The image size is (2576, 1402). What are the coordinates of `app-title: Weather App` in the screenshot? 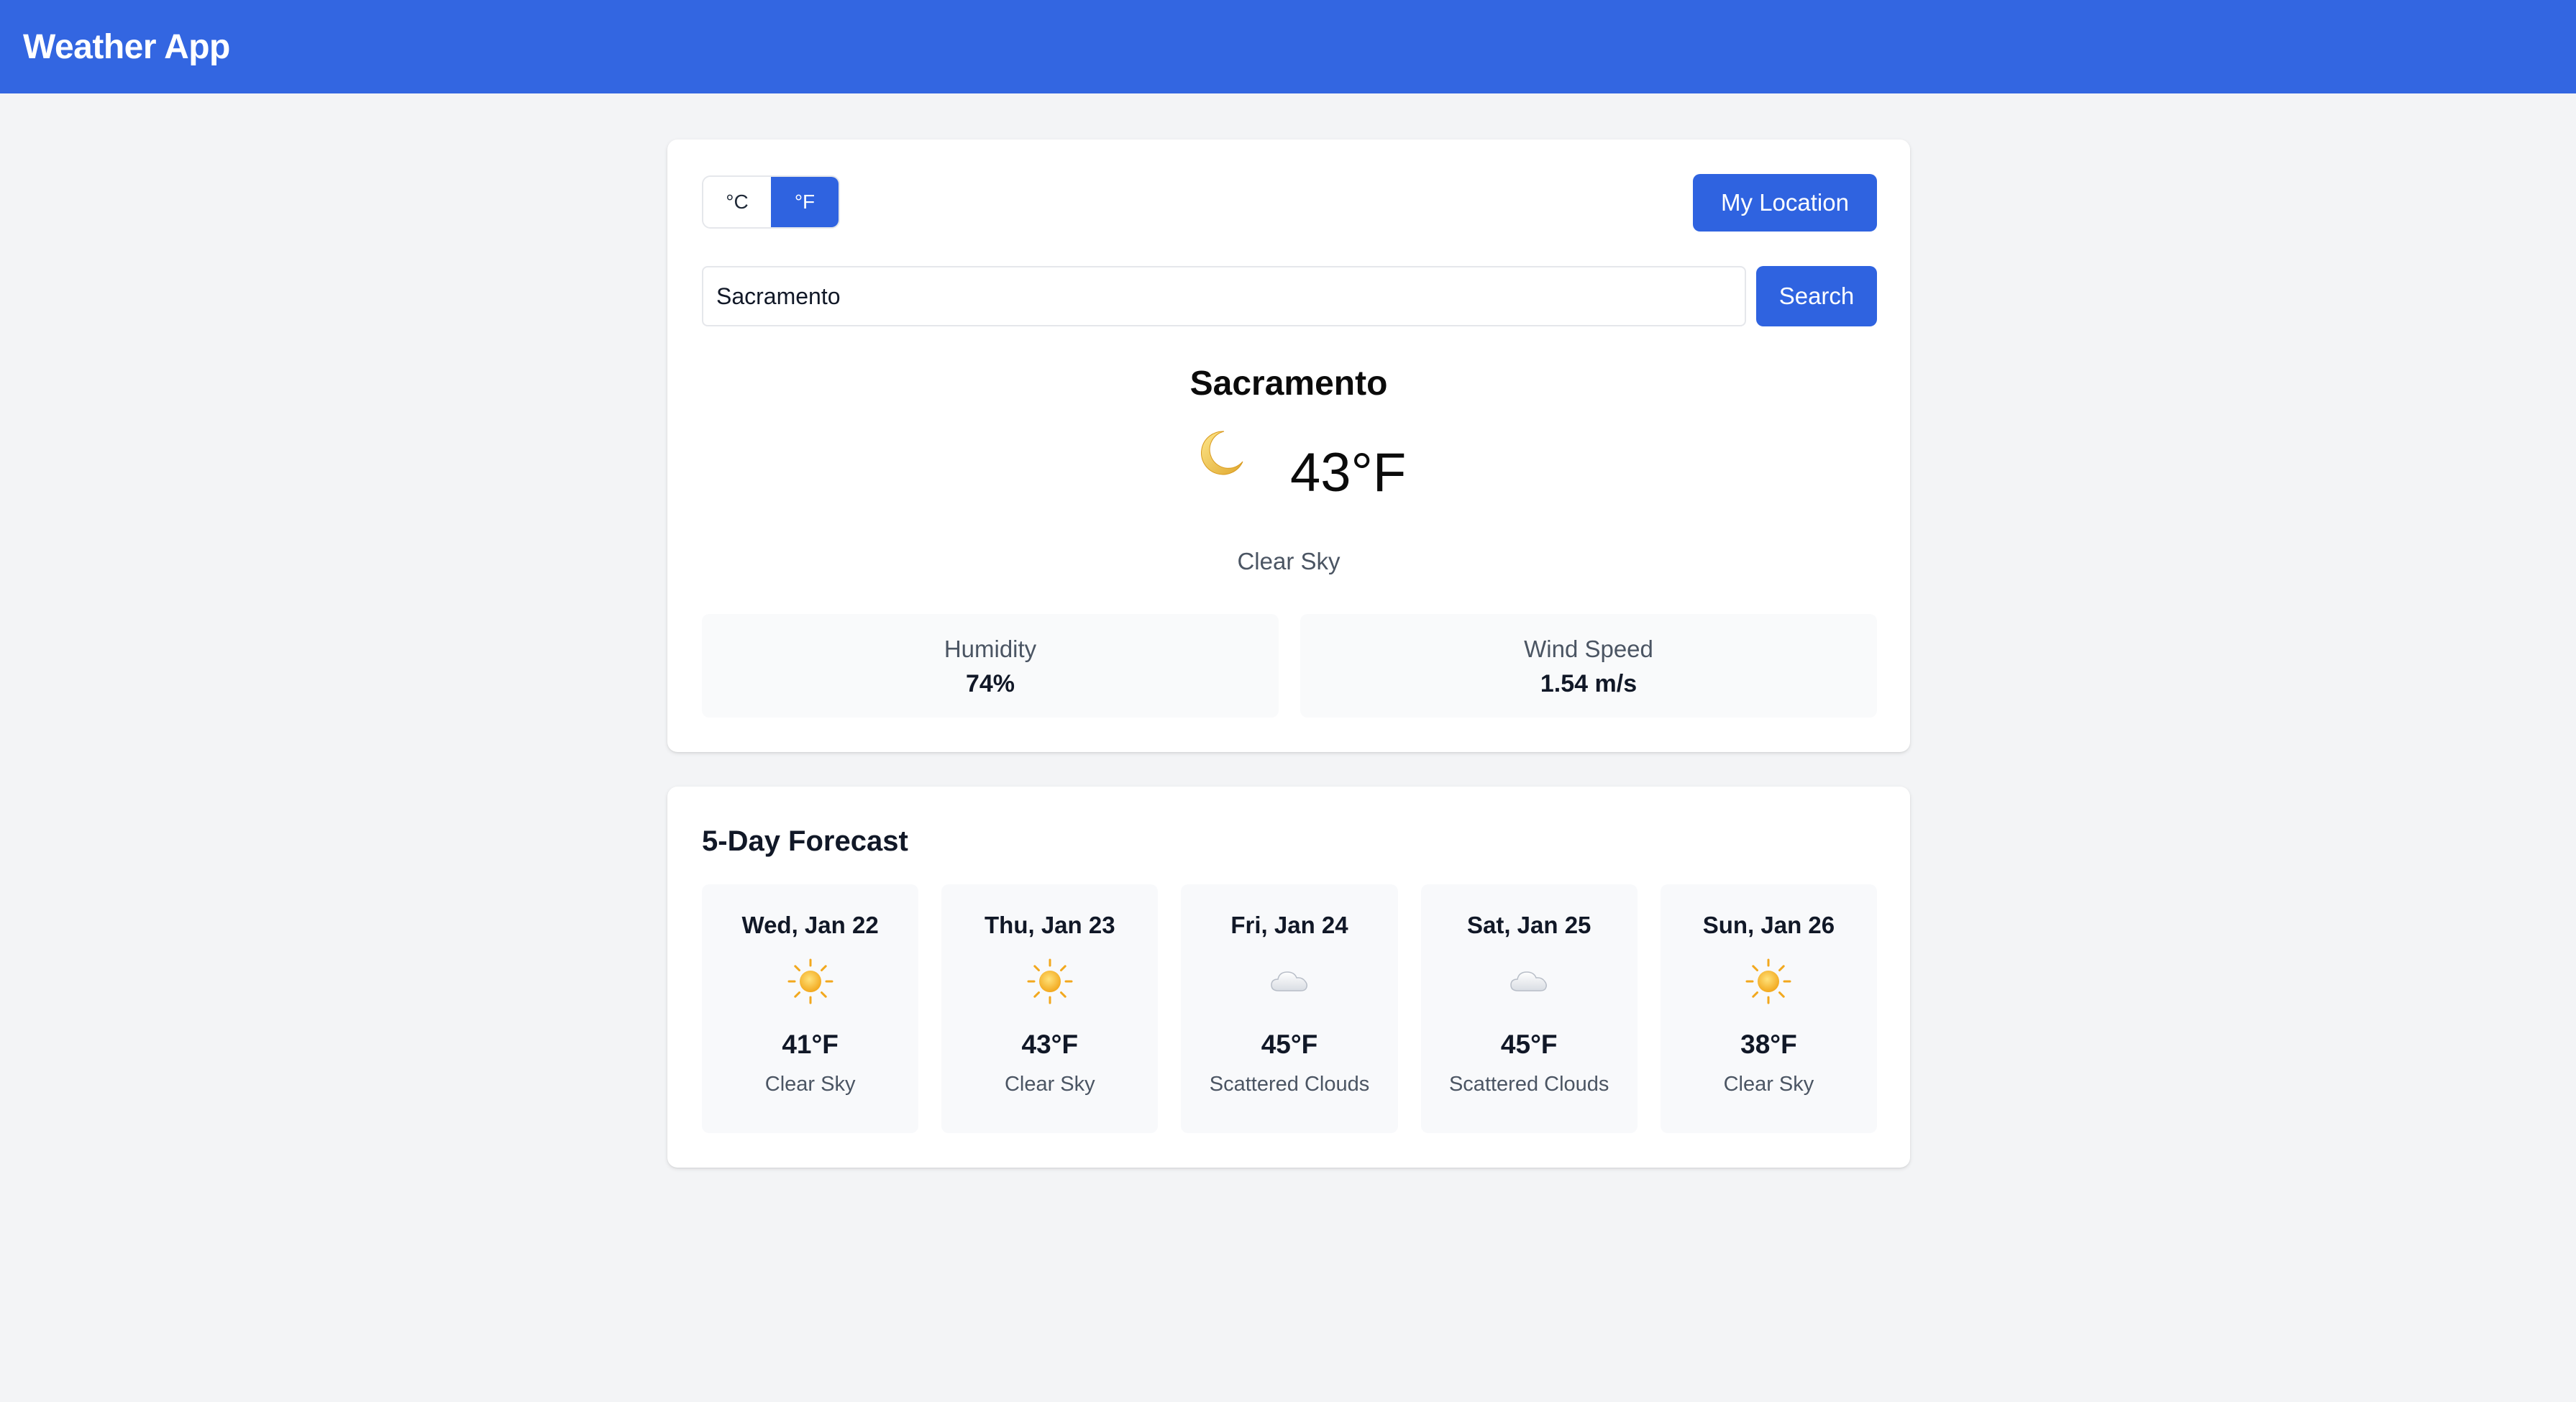 It's located at (127, 47).